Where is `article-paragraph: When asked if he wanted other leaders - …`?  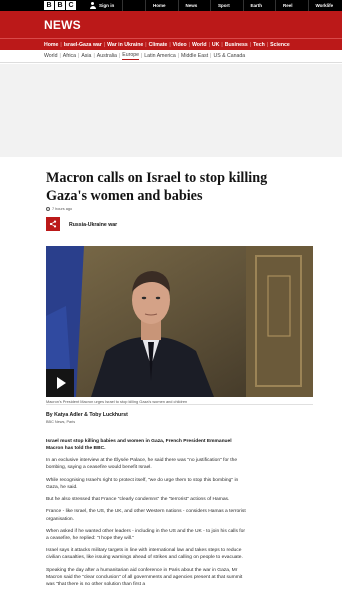 article-paragraph: When asked if he wanted other leaders - … is located at coordinates (145, 534).